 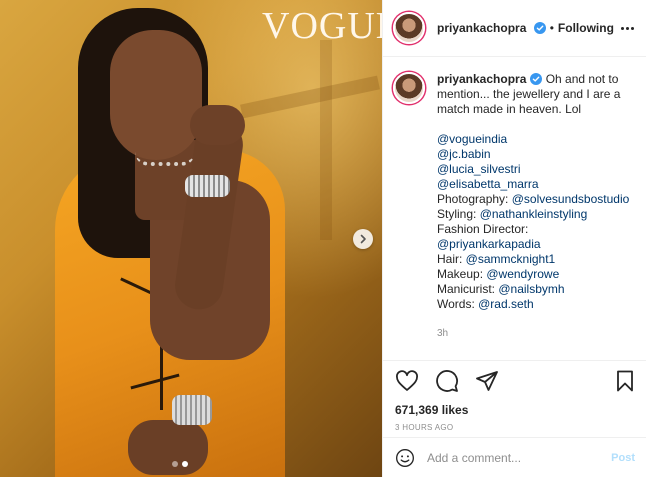 What do you see at coordinates (156, 95) in the screenshot?
I see `photo-face` at bounding box center [156, 95].